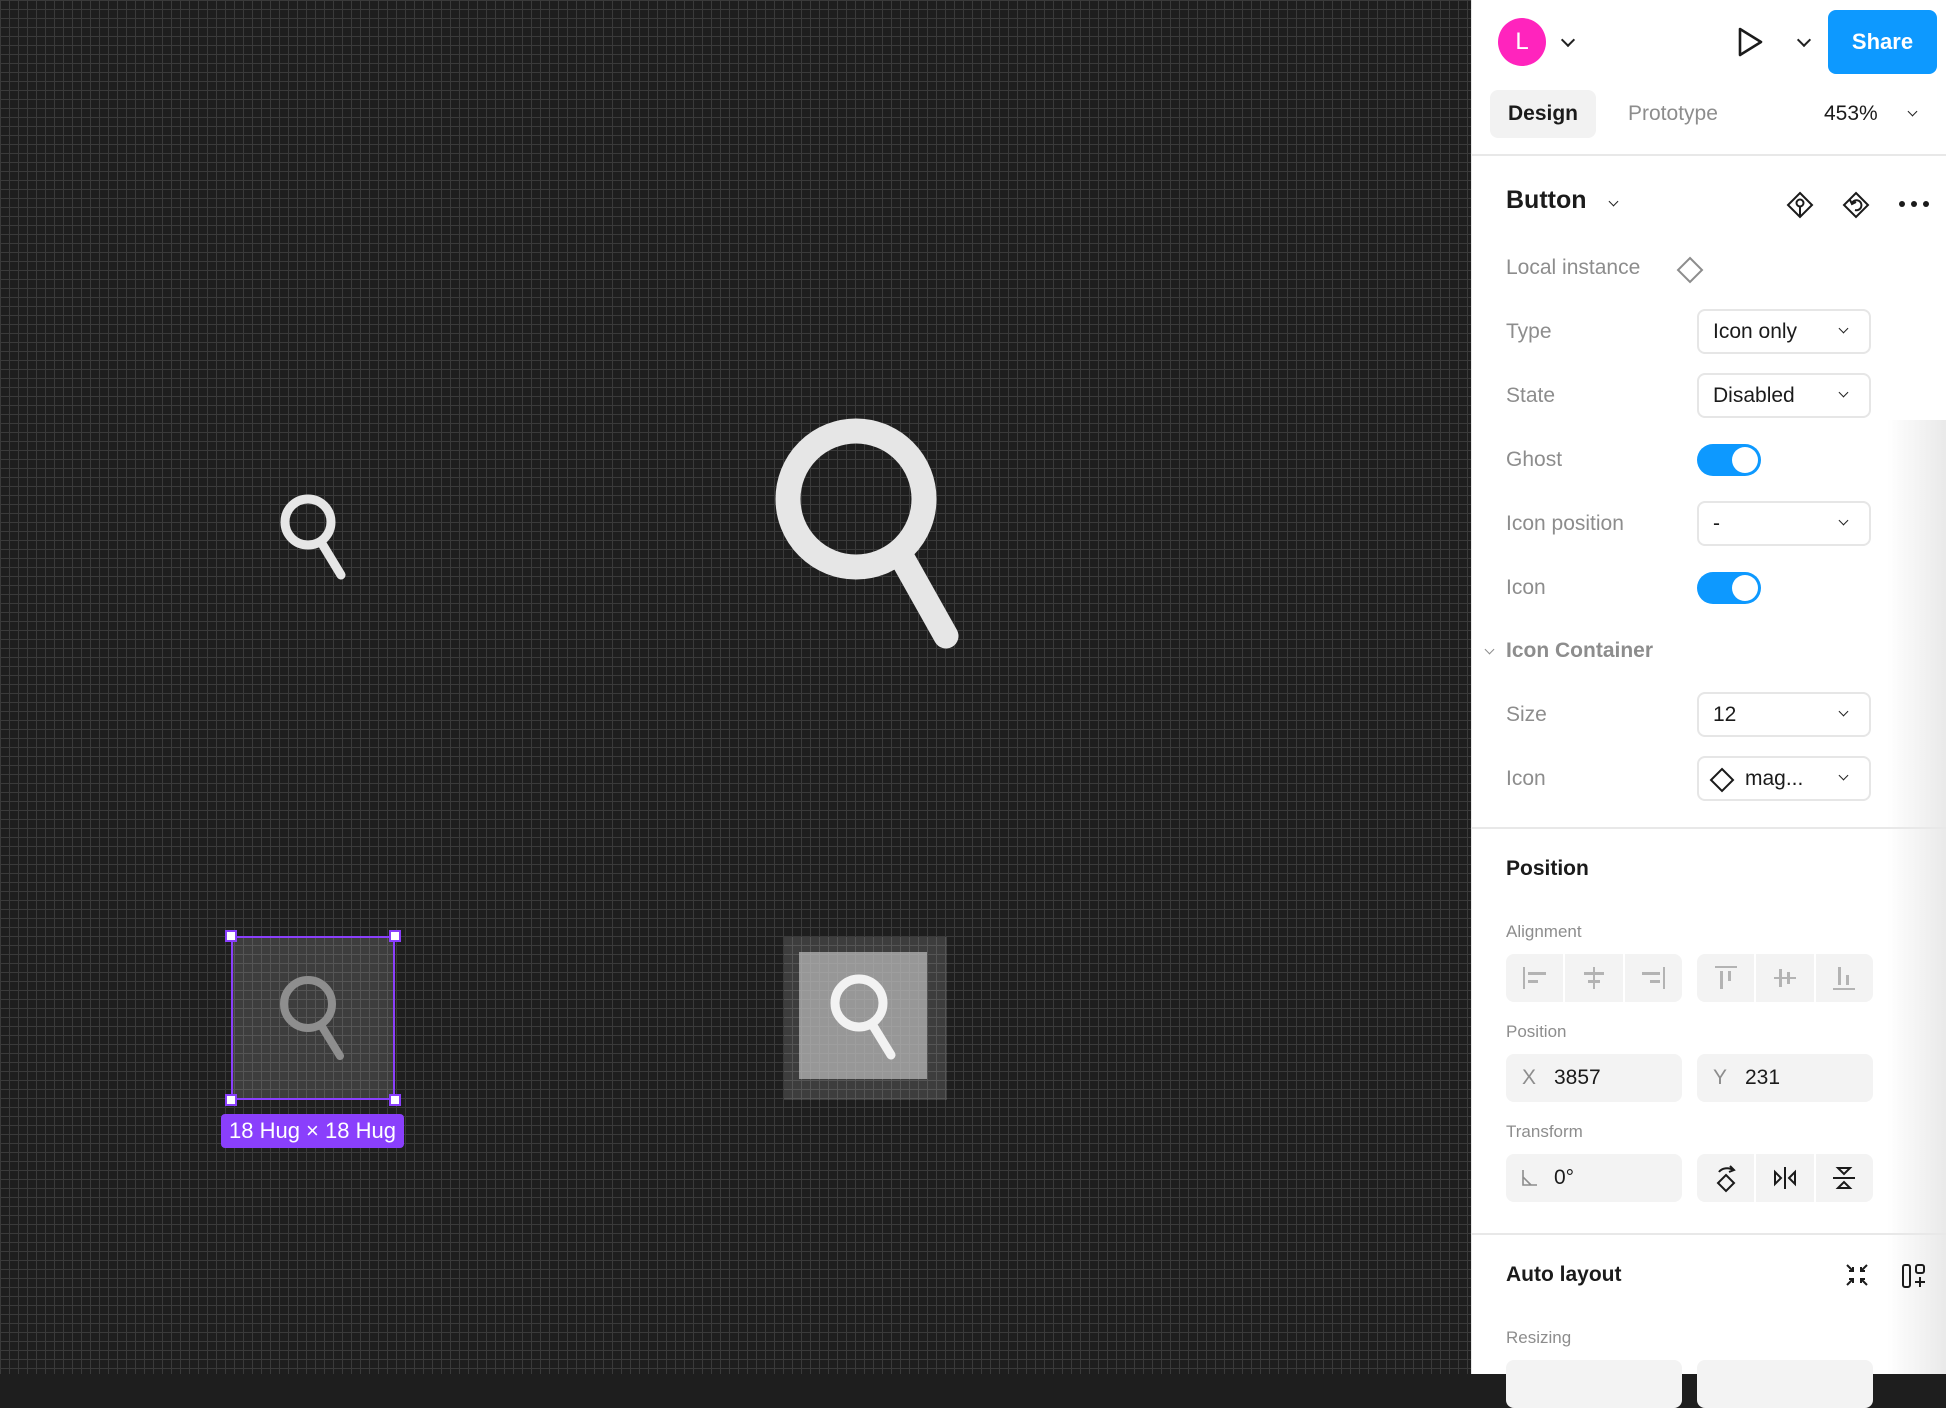  I want to click on rotate-90-button, so click(1727, 1178).